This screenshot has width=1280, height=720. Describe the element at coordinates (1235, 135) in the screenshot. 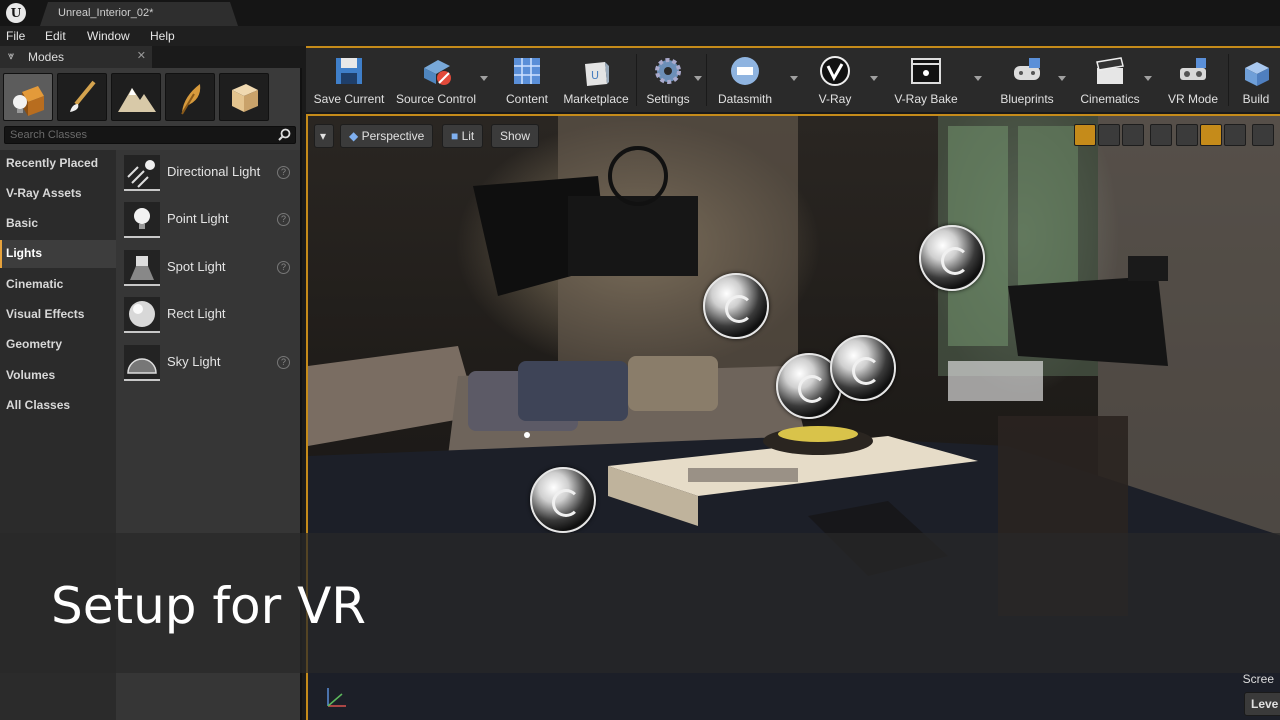

I see `grid-size-icon` at that location.